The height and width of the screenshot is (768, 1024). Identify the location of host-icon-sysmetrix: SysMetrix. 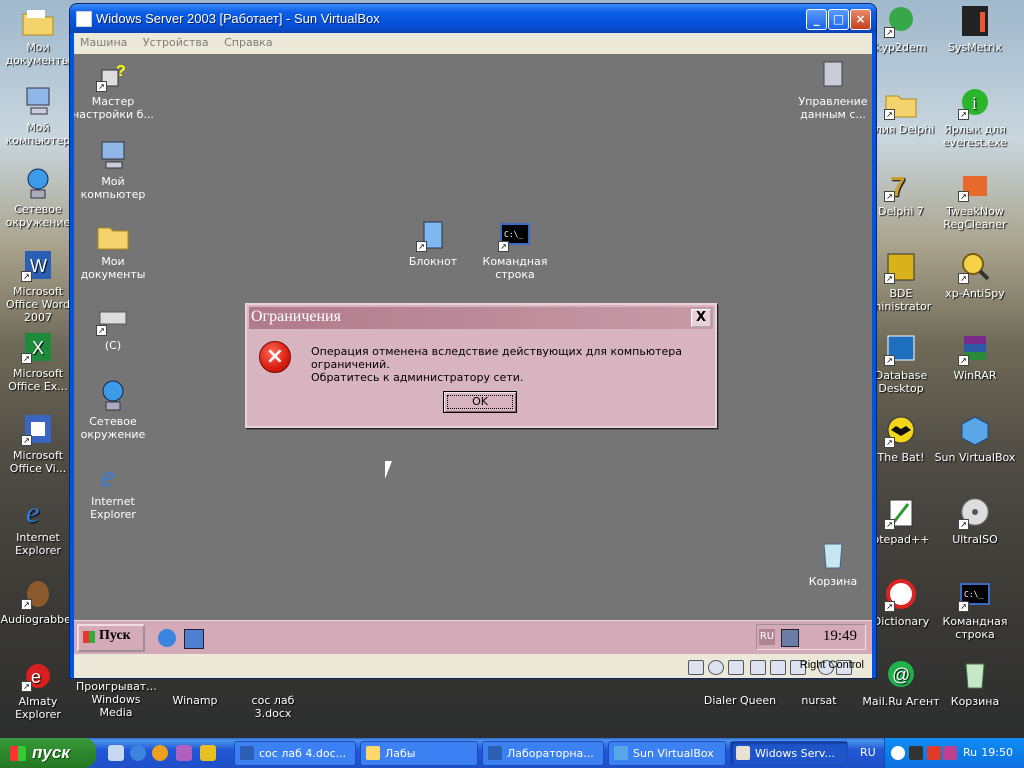
(975, 29).